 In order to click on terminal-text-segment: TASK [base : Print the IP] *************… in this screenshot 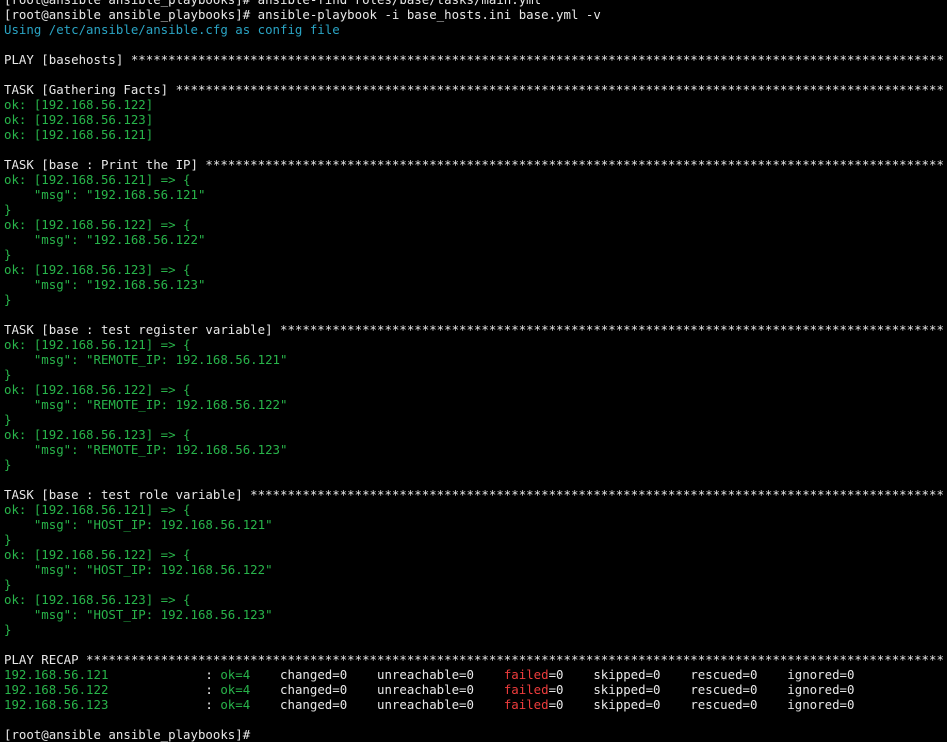, I will do `click(474, 164)`.